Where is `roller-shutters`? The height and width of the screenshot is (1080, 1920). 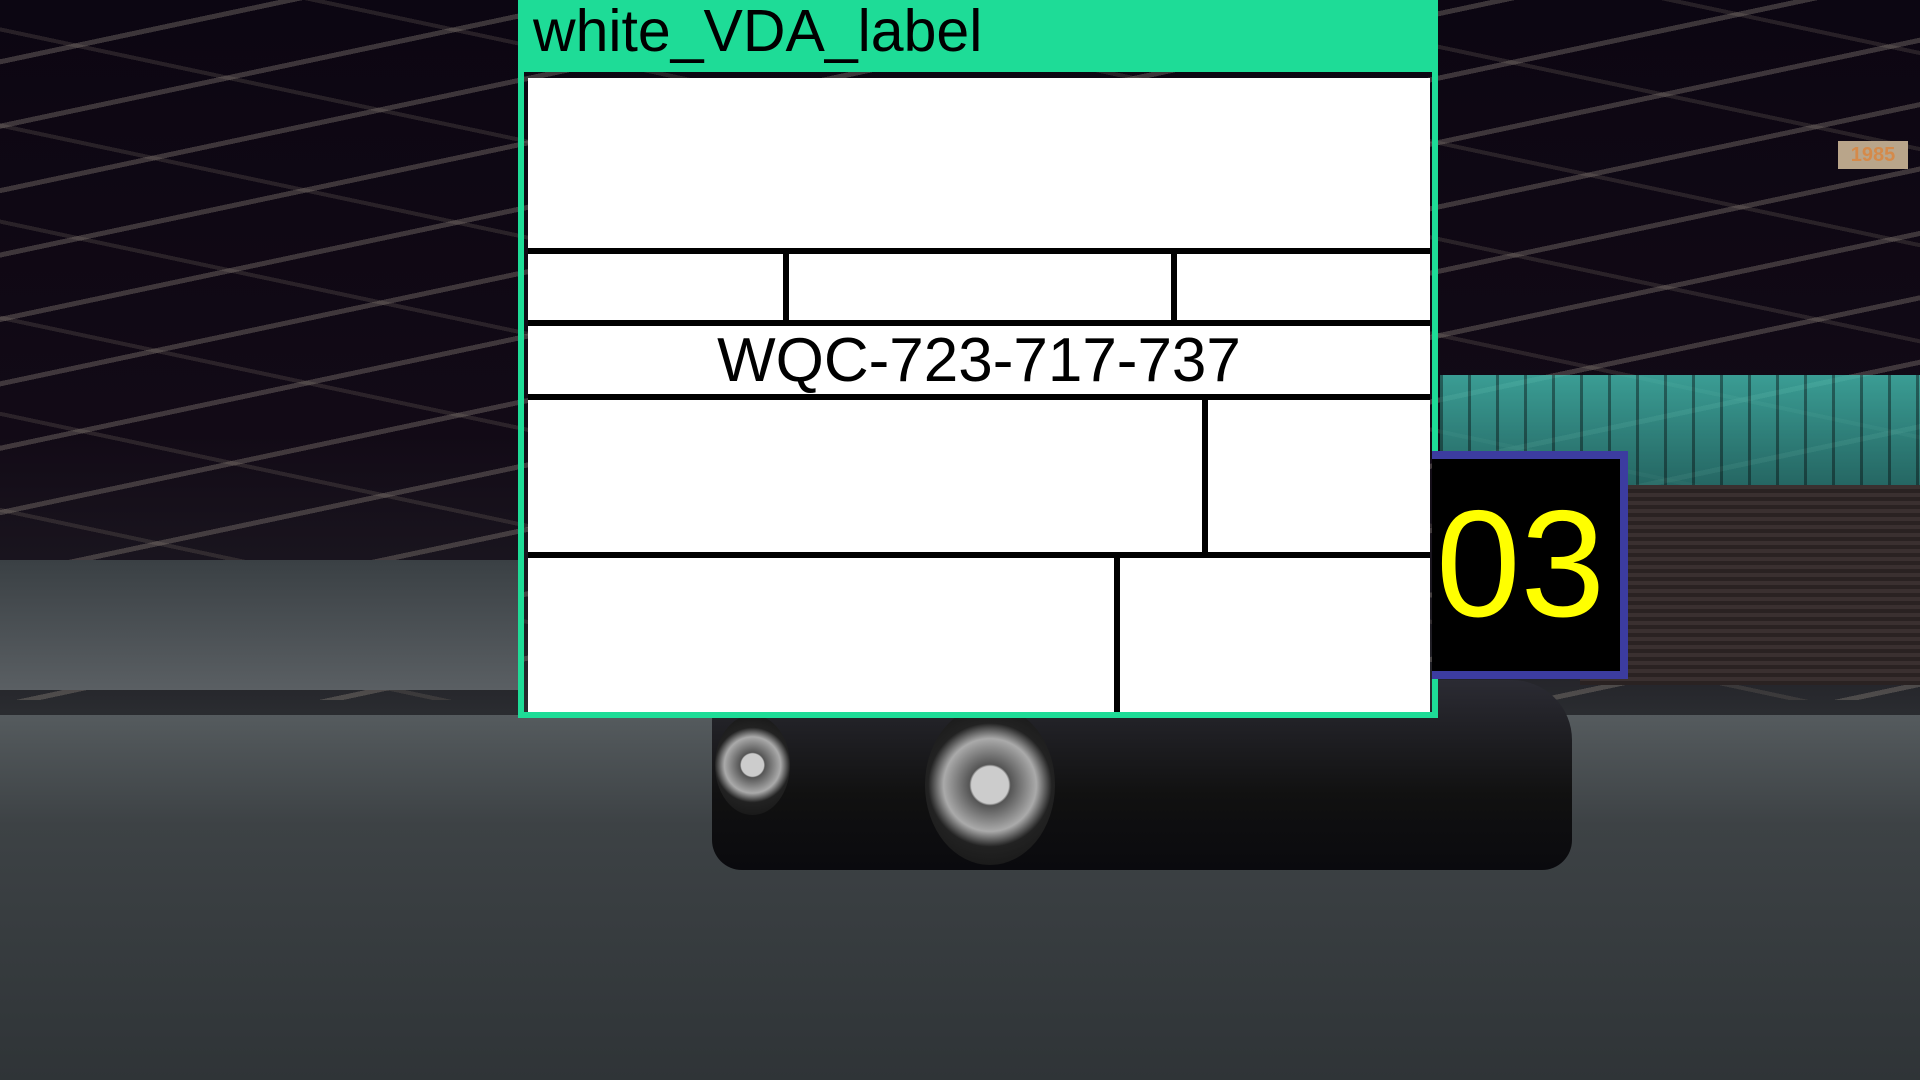
roller-shutters is located at coordinates (1750, 585).